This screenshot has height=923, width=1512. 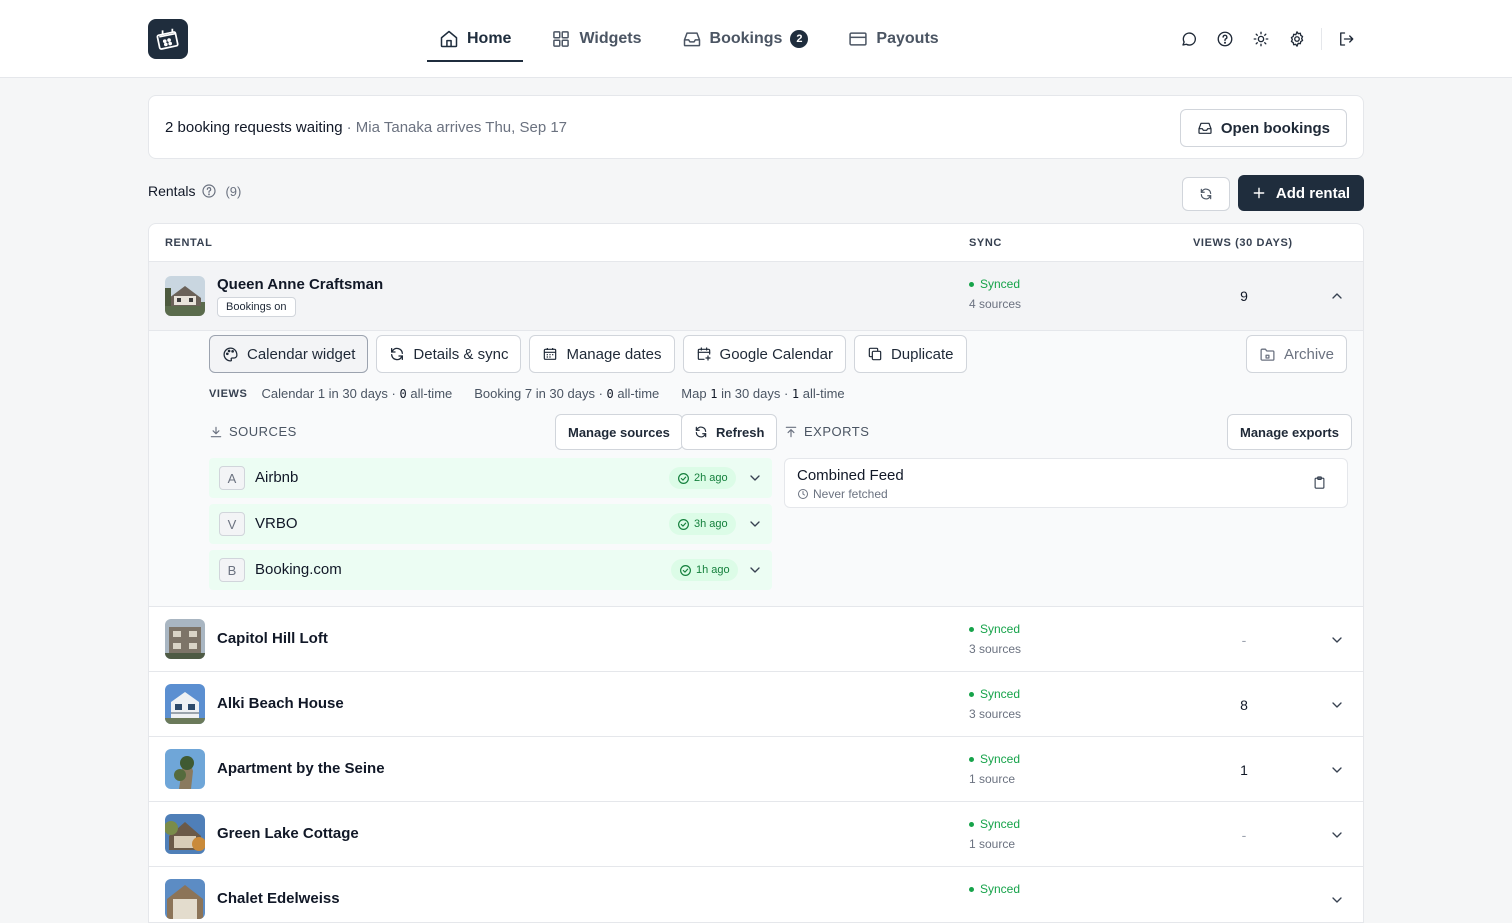 What do you see at coordinates (1261, 39) in the screenshot?
I see `theme-toggle-button` at bounding box center [1261, 39].